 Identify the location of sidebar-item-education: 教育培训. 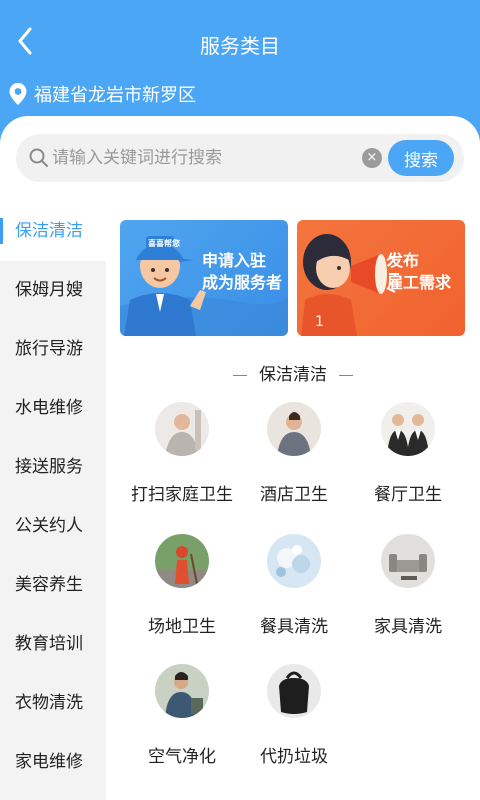
(53, 644).